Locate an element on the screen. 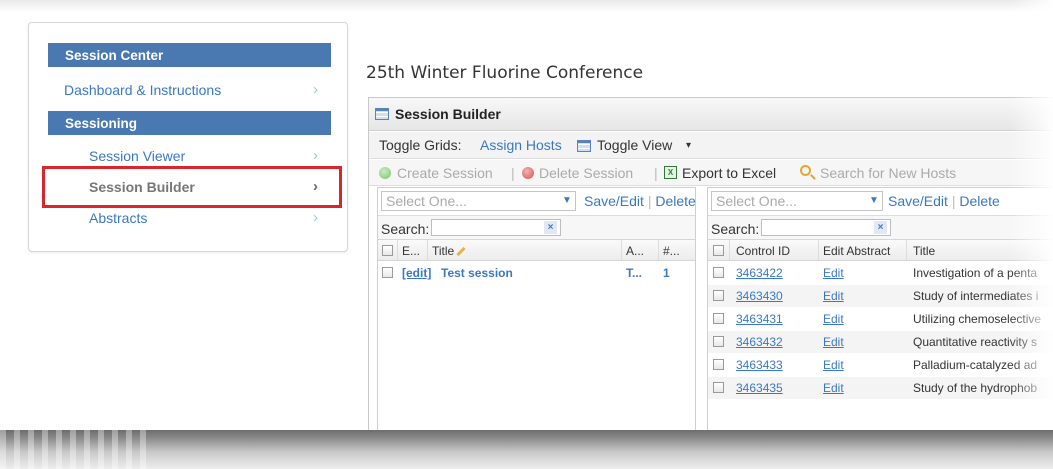 Image resolution: width=1053 pixels, height=469 pixels. sidebar-item-session-viewer: Session Viewer › is located at coordinates (189, 155).